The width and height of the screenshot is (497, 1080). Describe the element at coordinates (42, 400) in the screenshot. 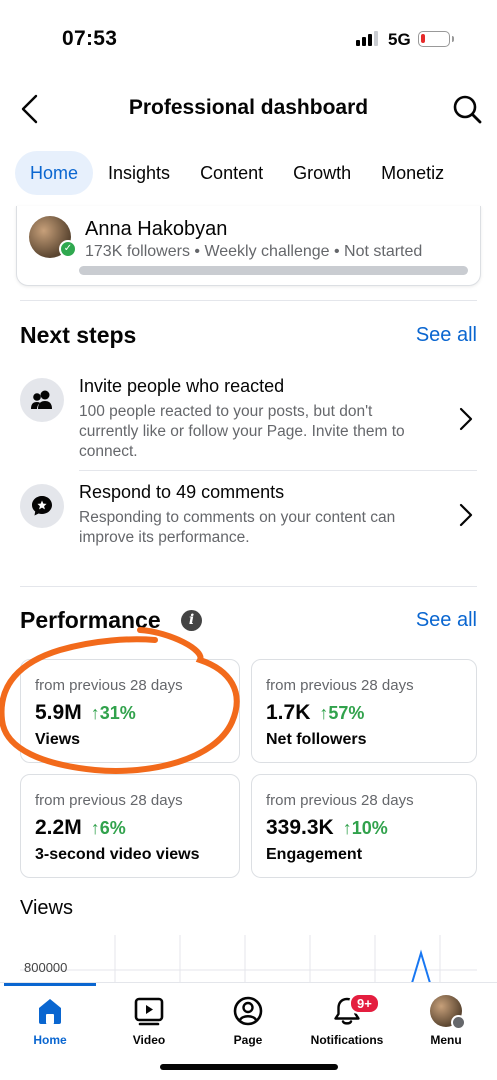

I see `people-icon` at that location.